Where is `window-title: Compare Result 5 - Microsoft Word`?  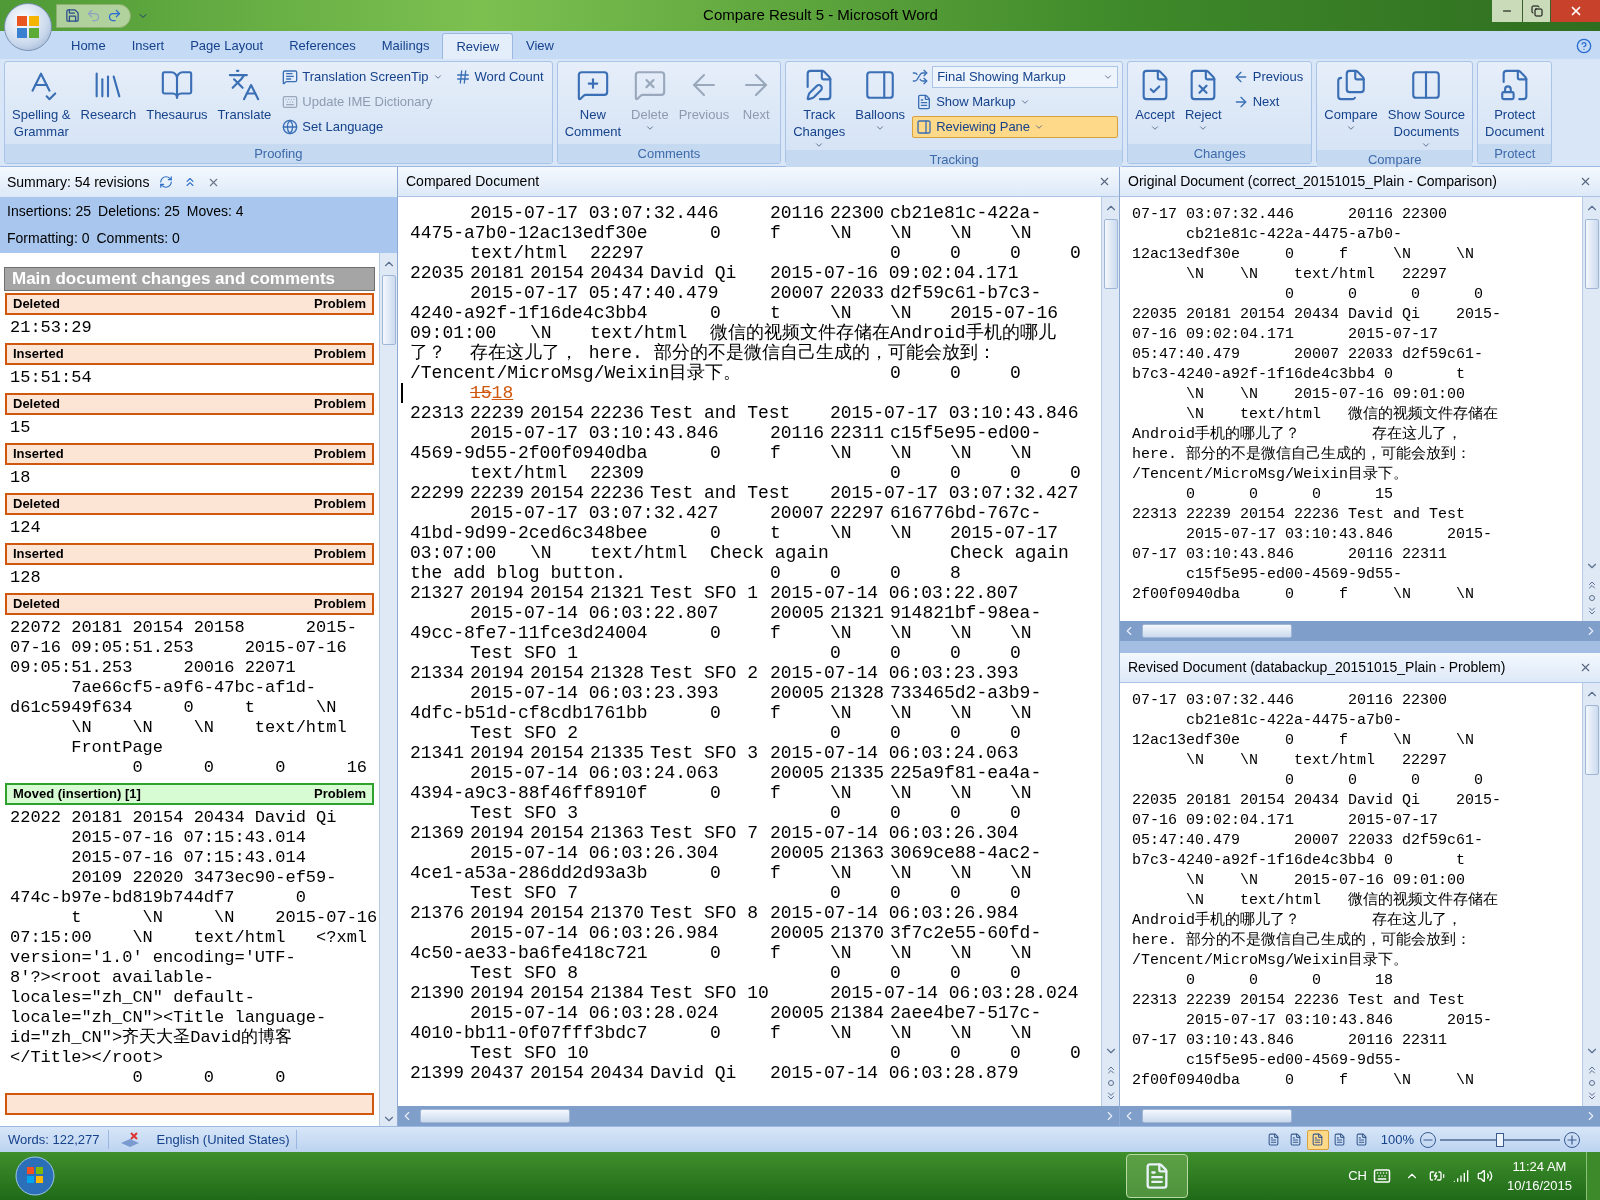
window-title: Compare Result 5 - Microsoft Word is located at coordinates (820, 15).